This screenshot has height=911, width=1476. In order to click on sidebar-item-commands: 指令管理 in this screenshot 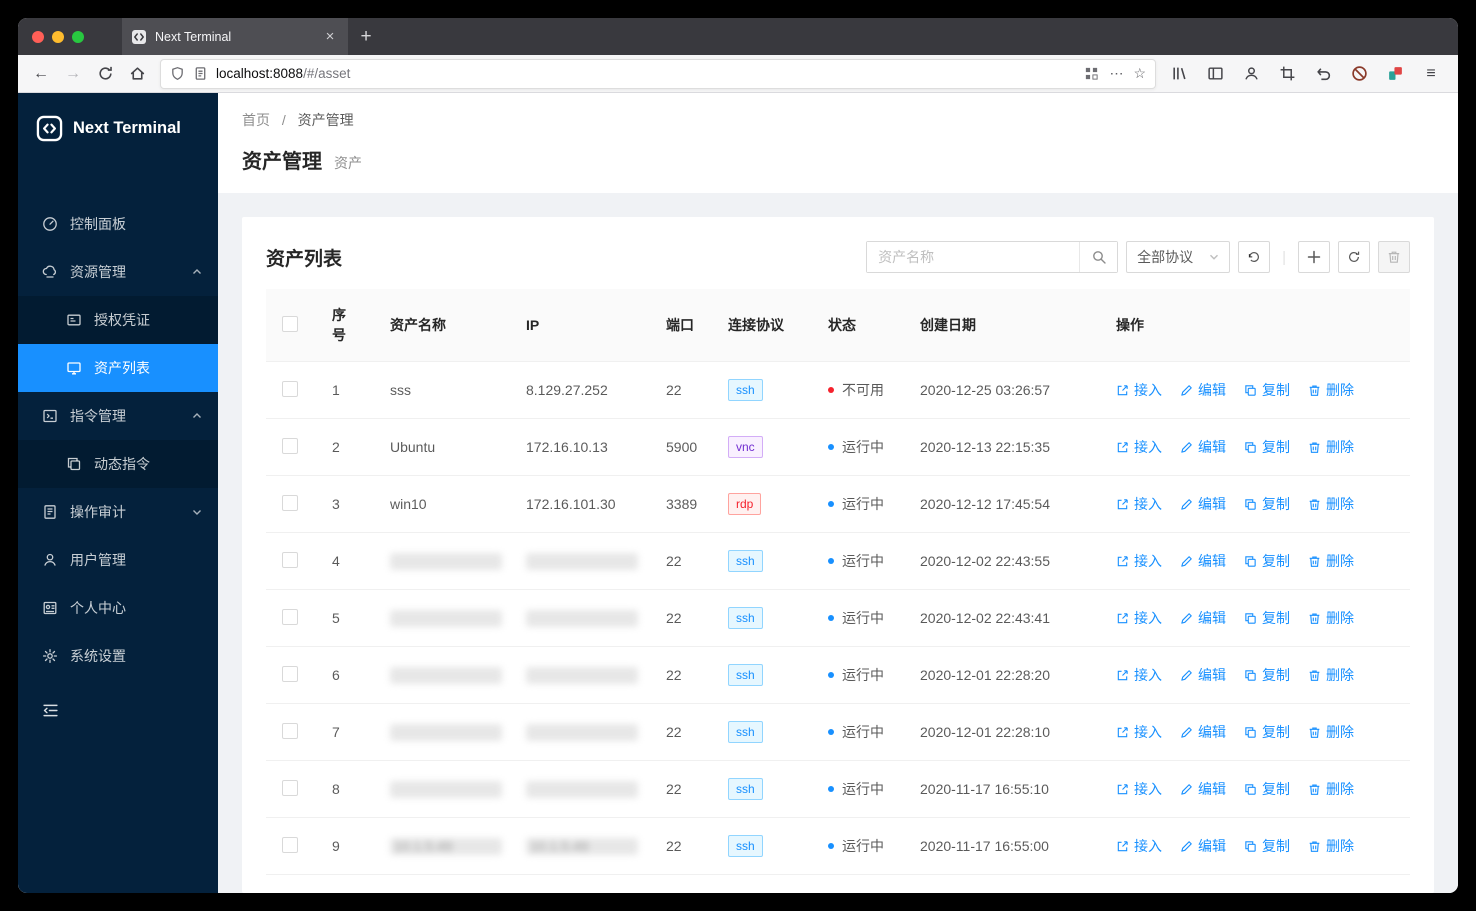, I will do `click(118, 416)`.